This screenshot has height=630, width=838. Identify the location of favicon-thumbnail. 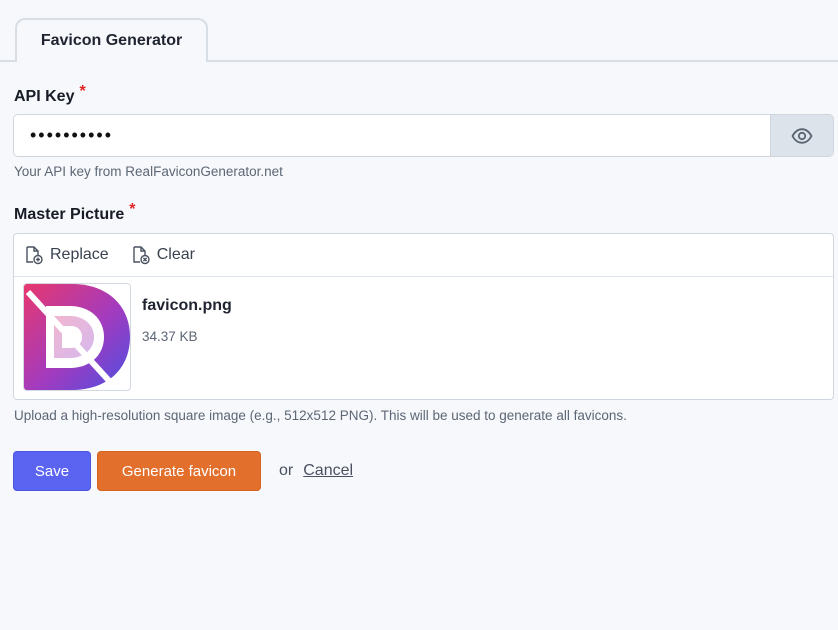
(77, 337).